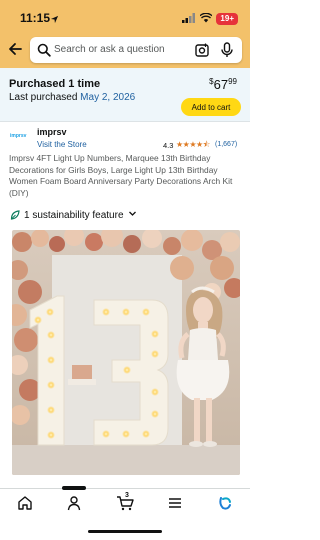 This screenshot has height=540, width=320. I want to click on rufus-assistant-icon, so click(225, 503).